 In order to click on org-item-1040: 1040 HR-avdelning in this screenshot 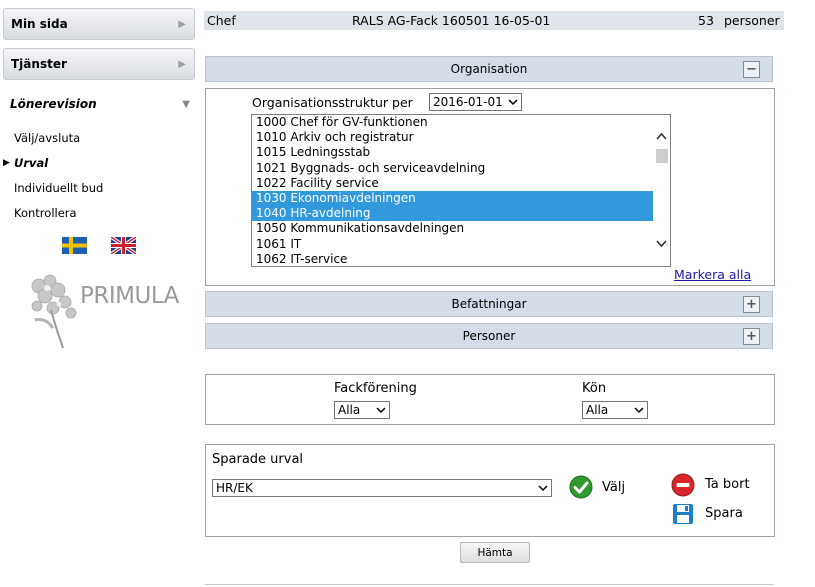, I will do `click(453, 214)`.